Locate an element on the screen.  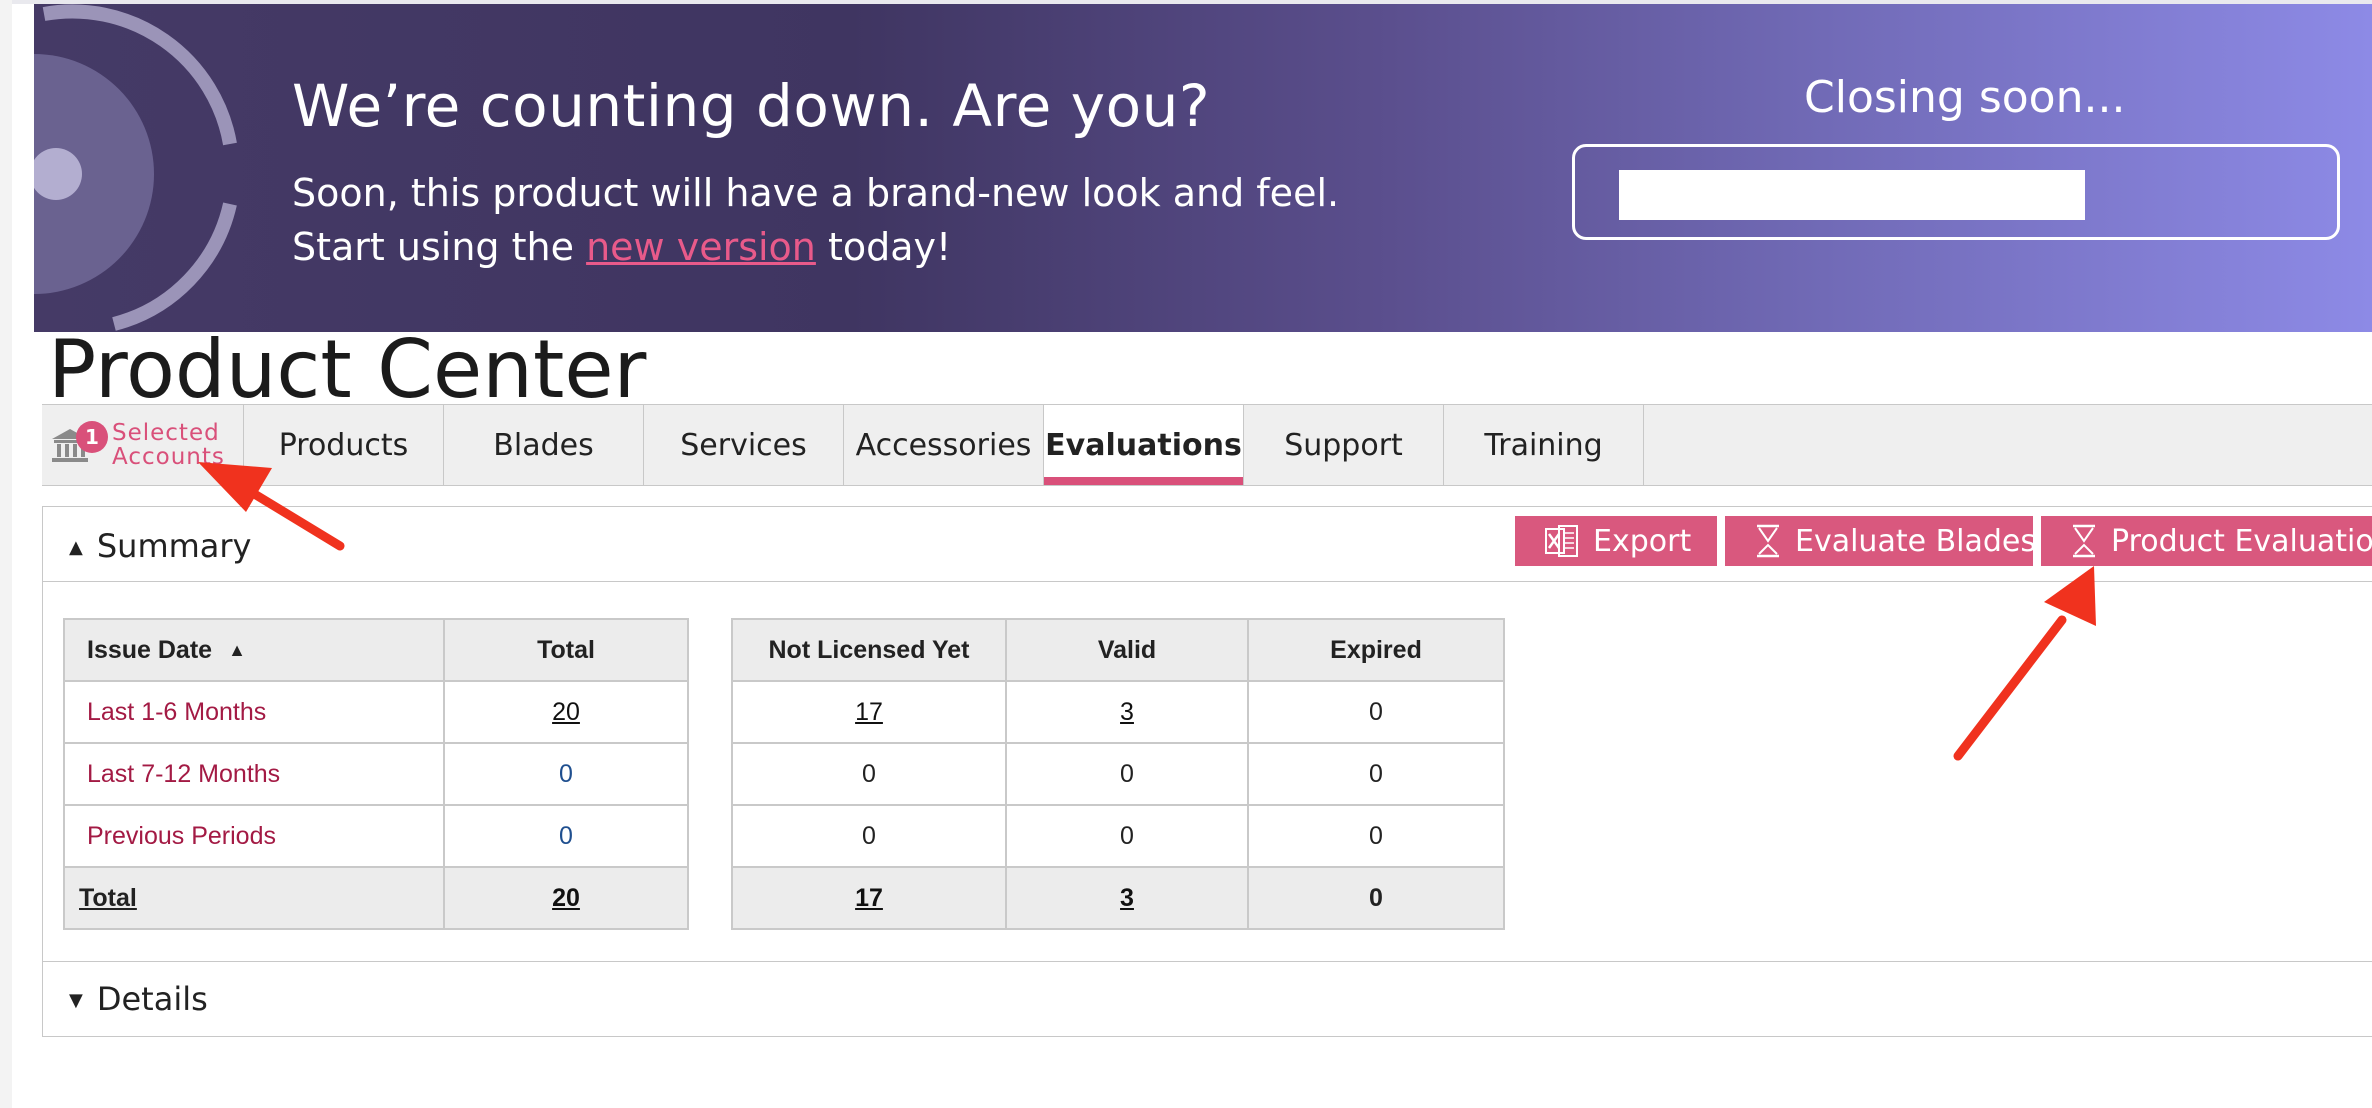
table-row: 17 3 0 is located at coordinates (1118, 712).